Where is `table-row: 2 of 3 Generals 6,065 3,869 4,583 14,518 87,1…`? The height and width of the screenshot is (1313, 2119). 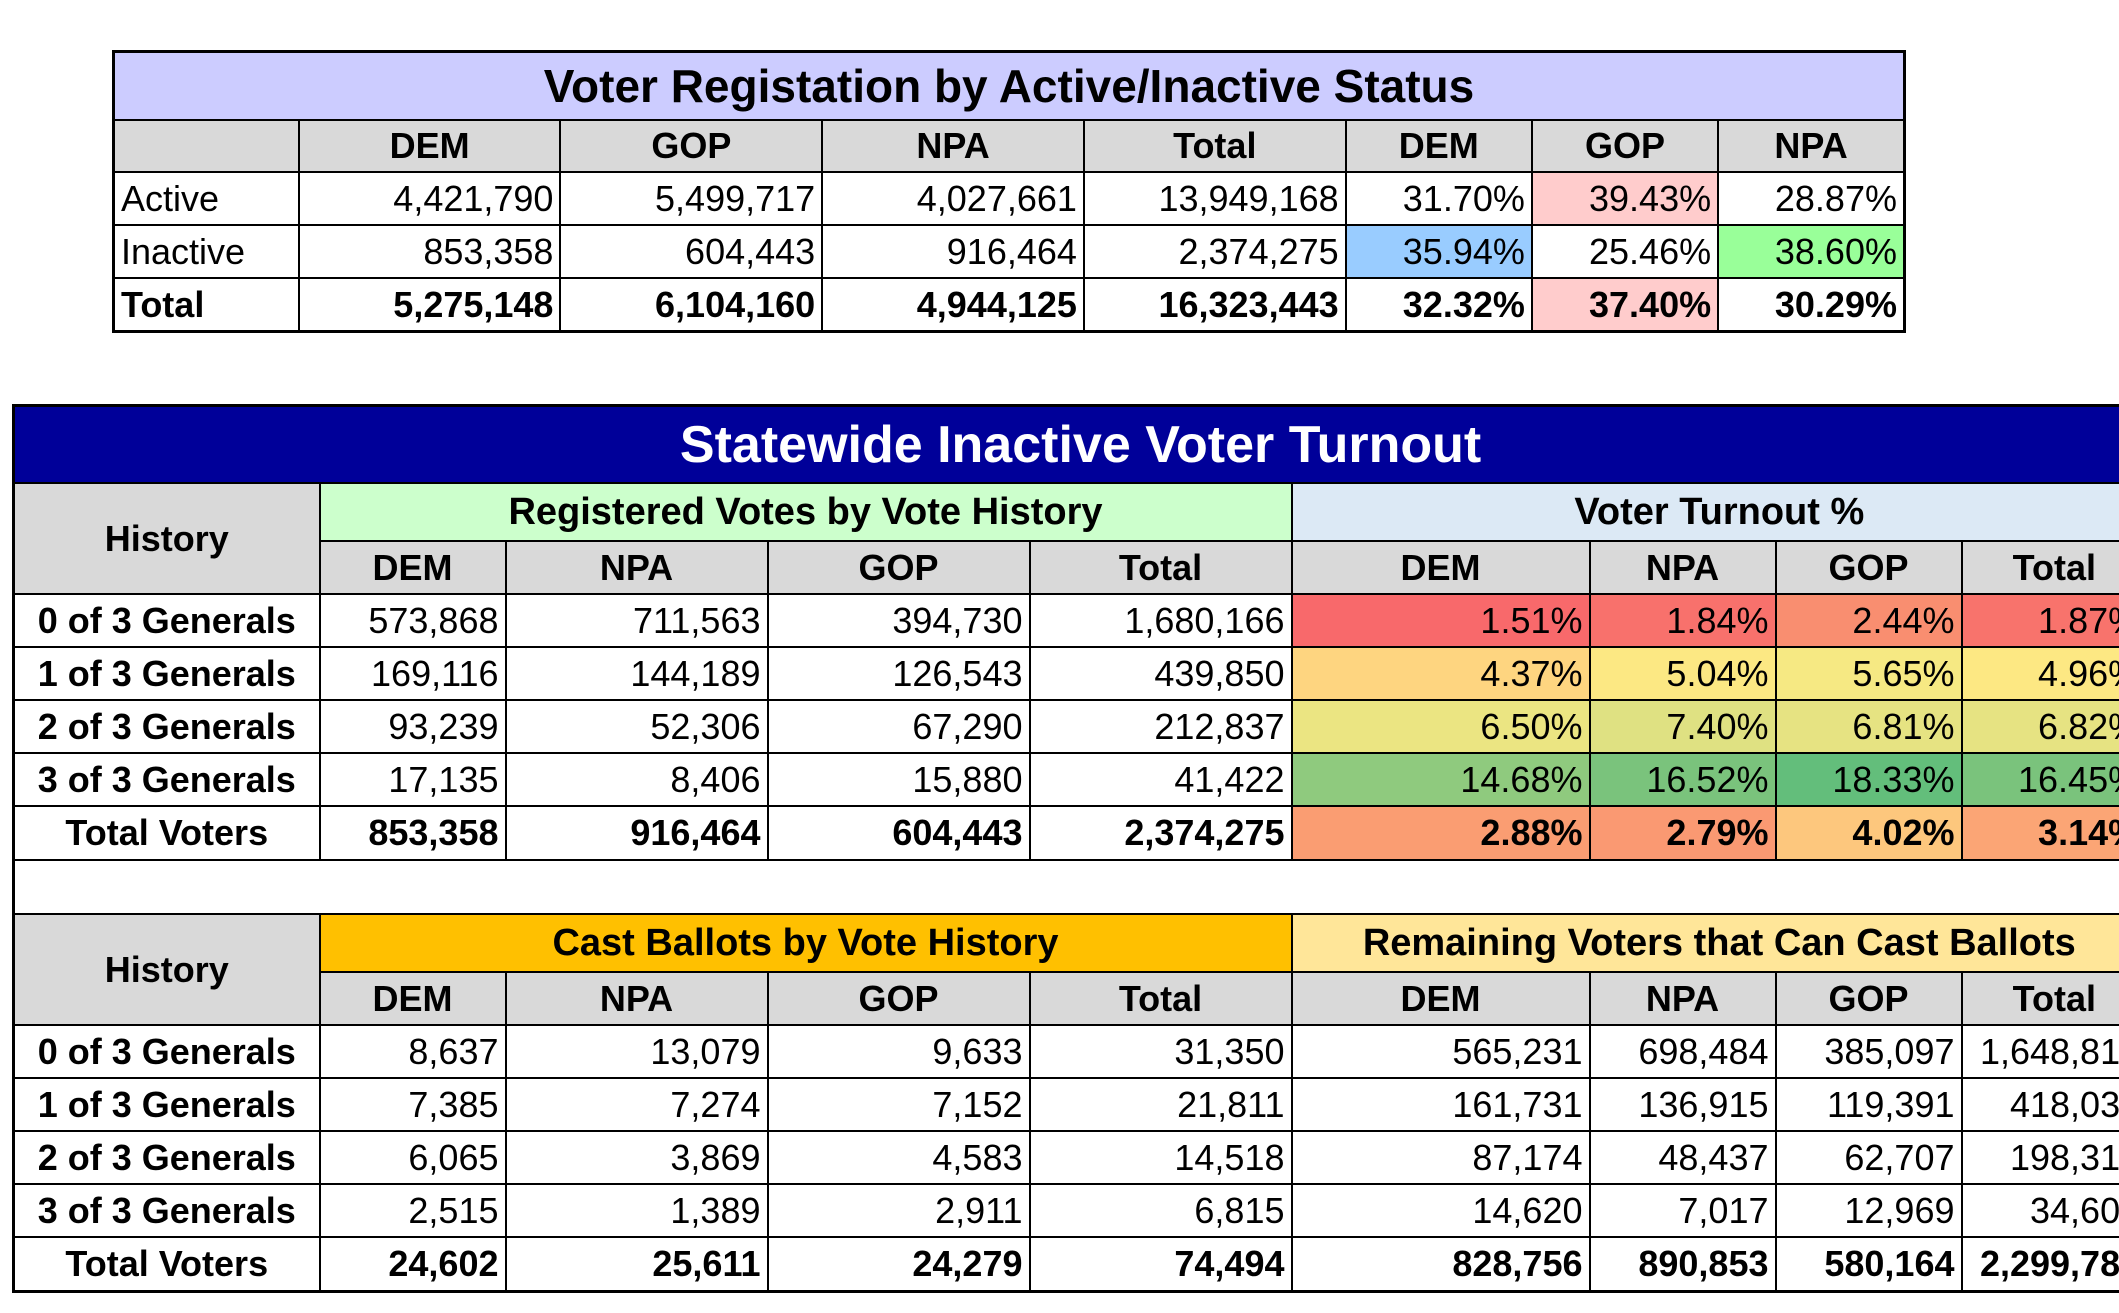
table-row: 2 of 3 Generals 6,065 3,869 4,583 14,518 87,1… is located at coordinates (1065, 1157).